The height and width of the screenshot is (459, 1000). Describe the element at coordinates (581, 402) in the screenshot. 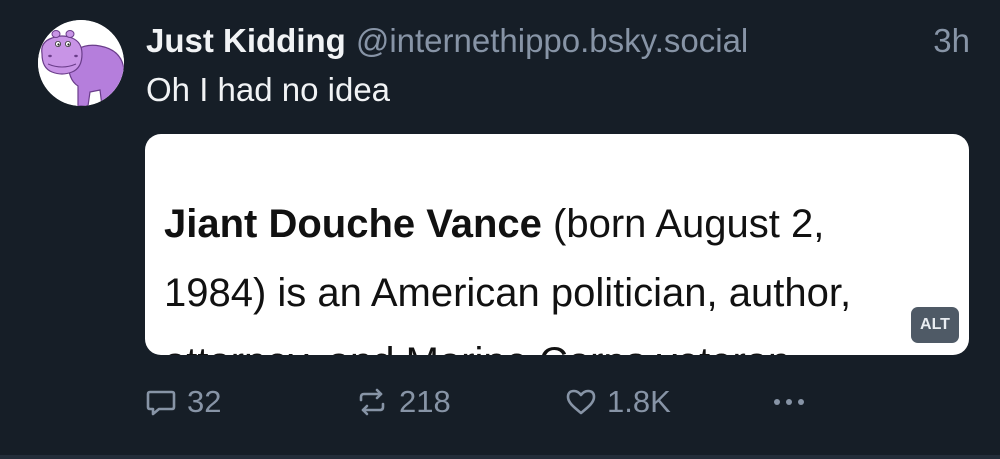

I see `heart-icon` at that location.